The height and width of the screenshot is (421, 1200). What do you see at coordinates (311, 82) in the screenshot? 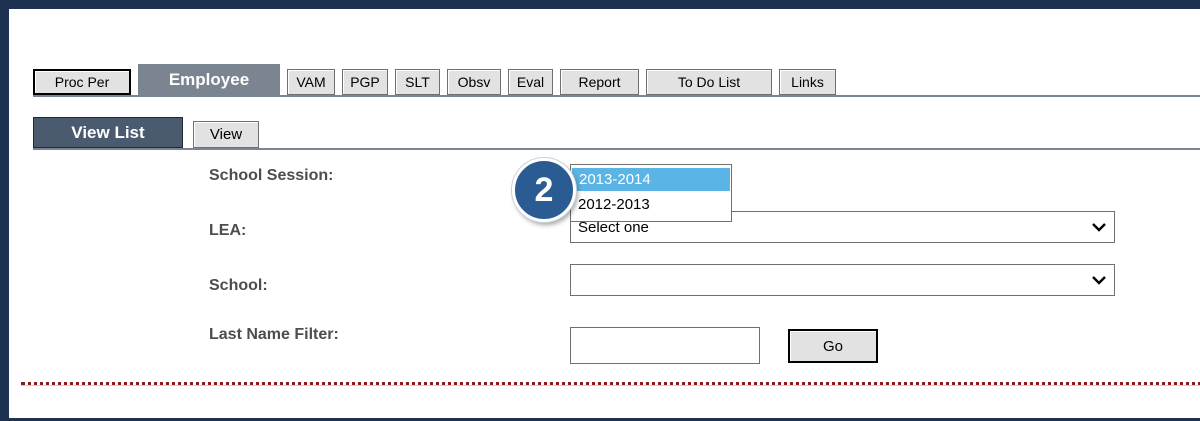
I see `tab-vam: VAM` at bounding box center [311, 82].